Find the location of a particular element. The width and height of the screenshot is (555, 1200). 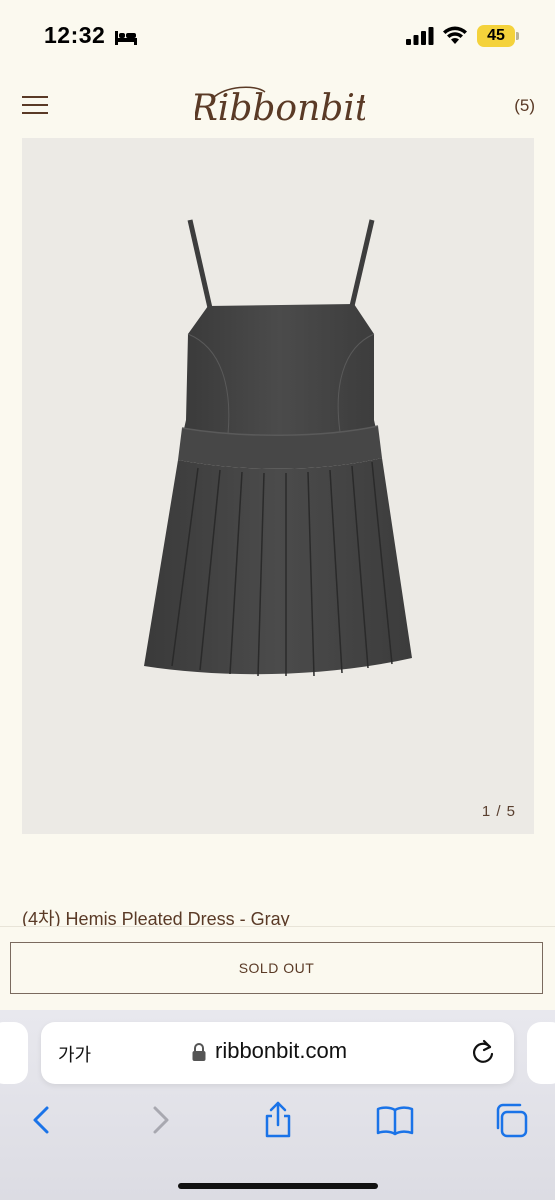

ribbonbit-logo: Ribbonbit is located at coordinates (280, 106).